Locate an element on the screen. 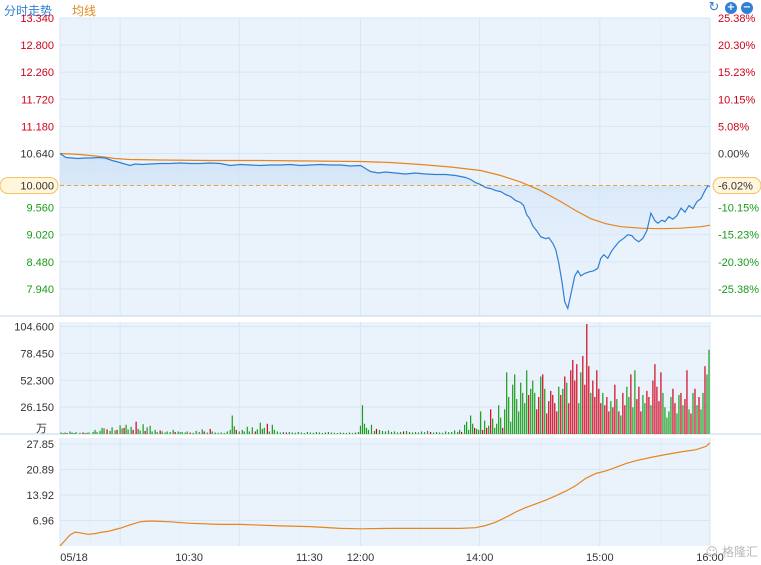 The height and width of the screenshot is (565, 761). pct-tick-label: -15.23% is located at coordinates (738, 236).